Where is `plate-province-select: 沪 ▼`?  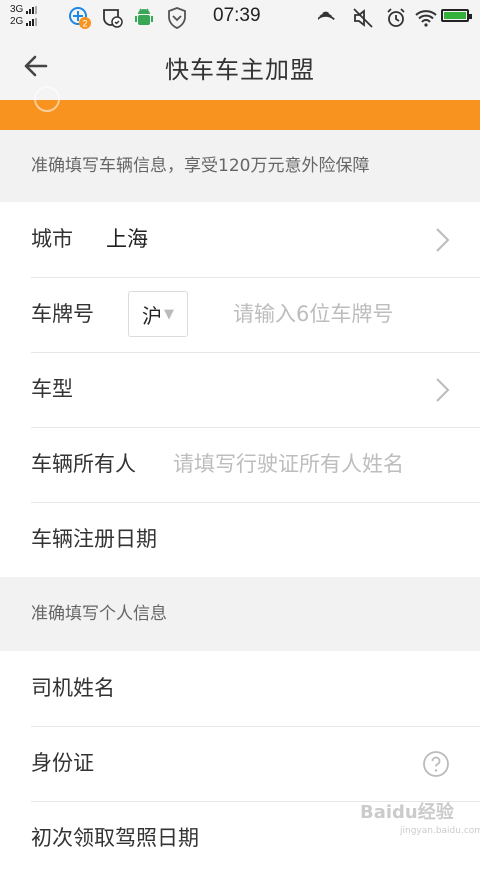
plate-province-select: 沪 ▼ is located at coordinates (158, 314).